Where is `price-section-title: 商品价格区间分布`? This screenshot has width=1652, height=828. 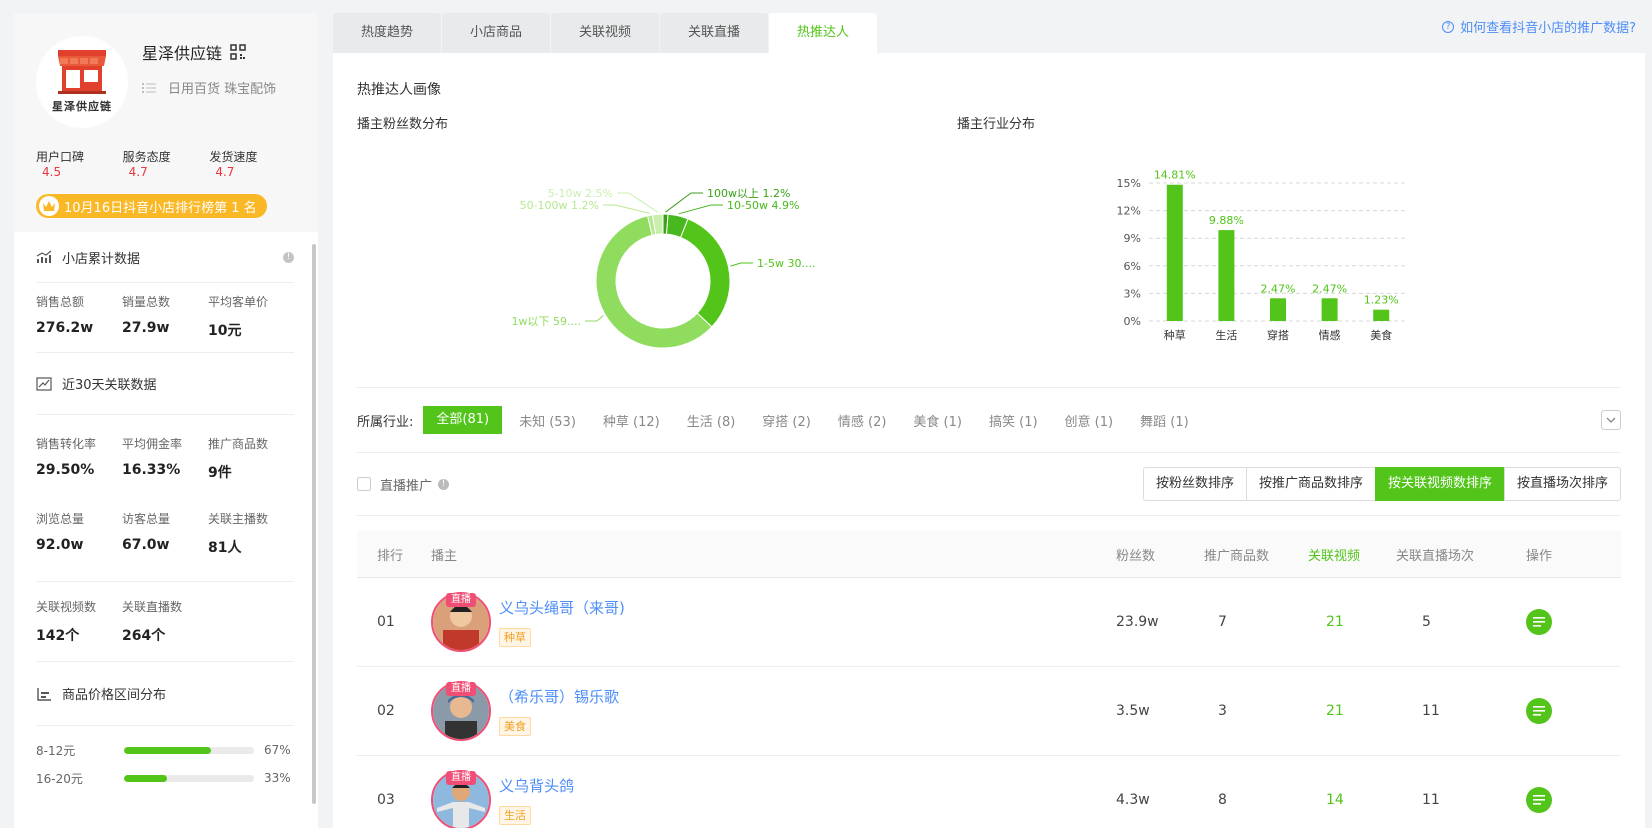 price-section-title: 商品价格区间分布 is located at coordinates (165, 693).